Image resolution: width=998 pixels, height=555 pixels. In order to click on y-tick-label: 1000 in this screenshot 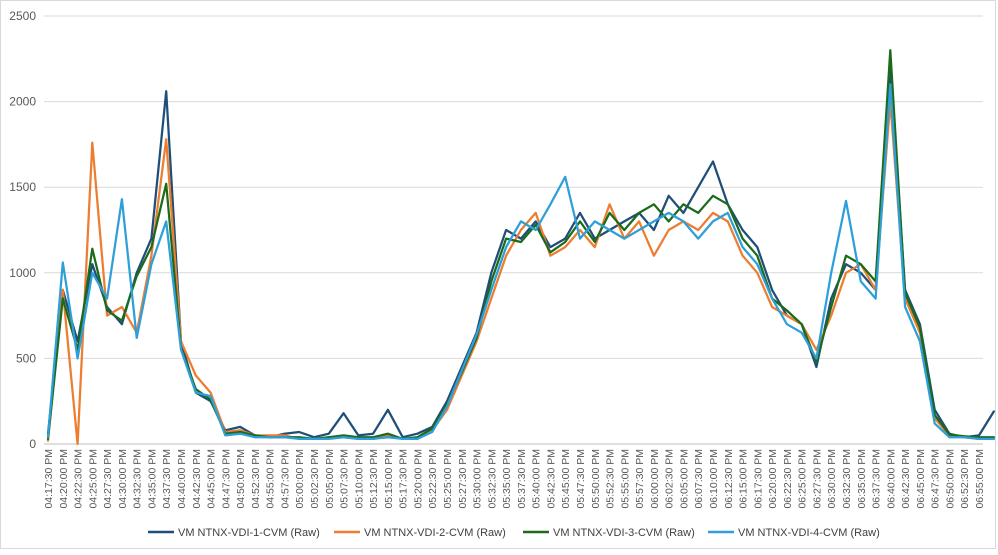, I will do `click(22, 273)`.